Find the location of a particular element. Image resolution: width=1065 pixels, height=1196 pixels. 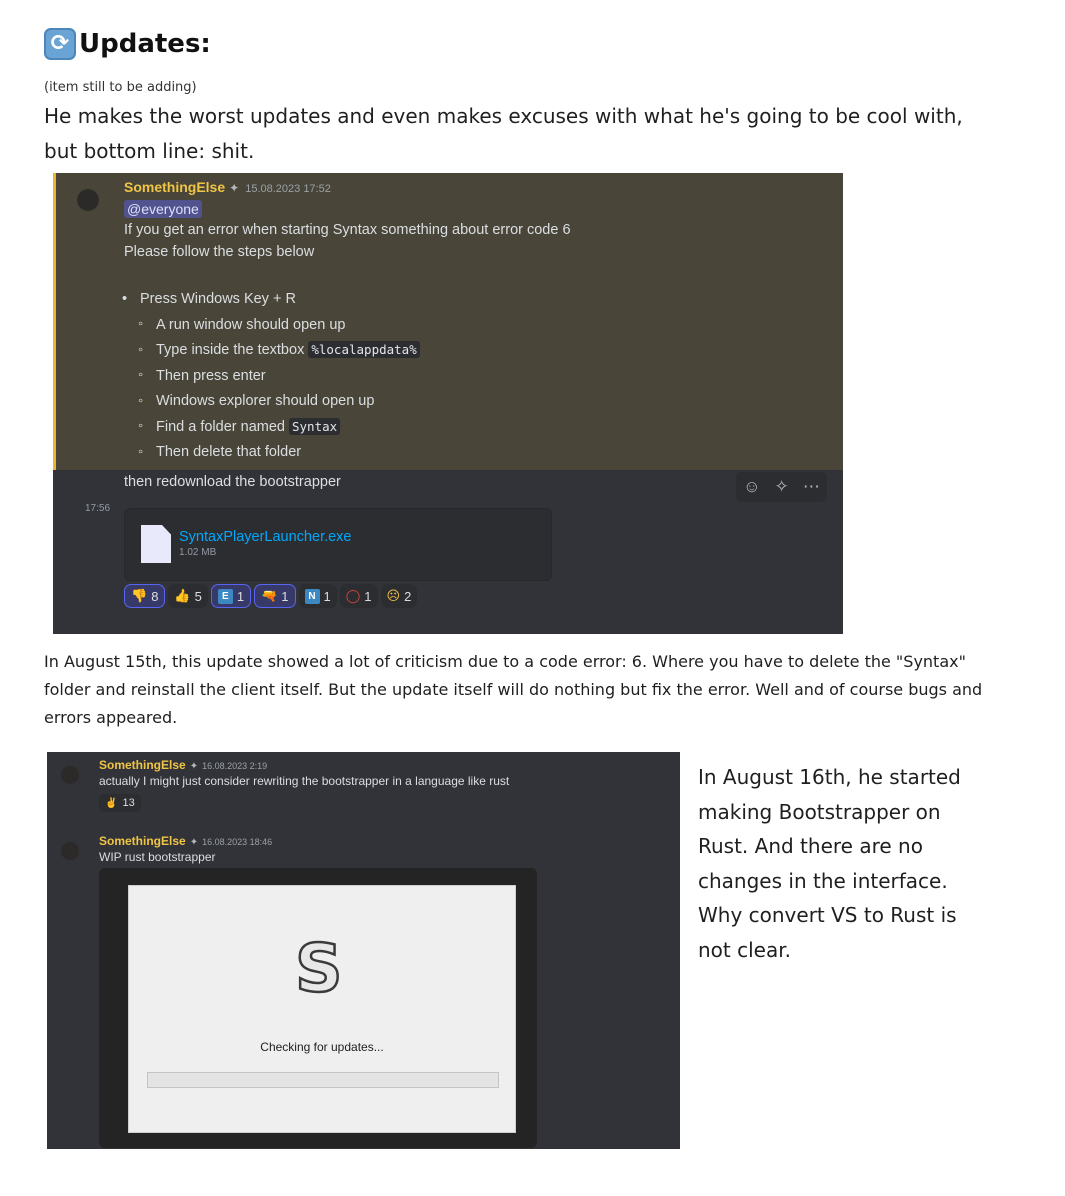

page-title: ⟳ Updates: is located at coordinates (127, 44).